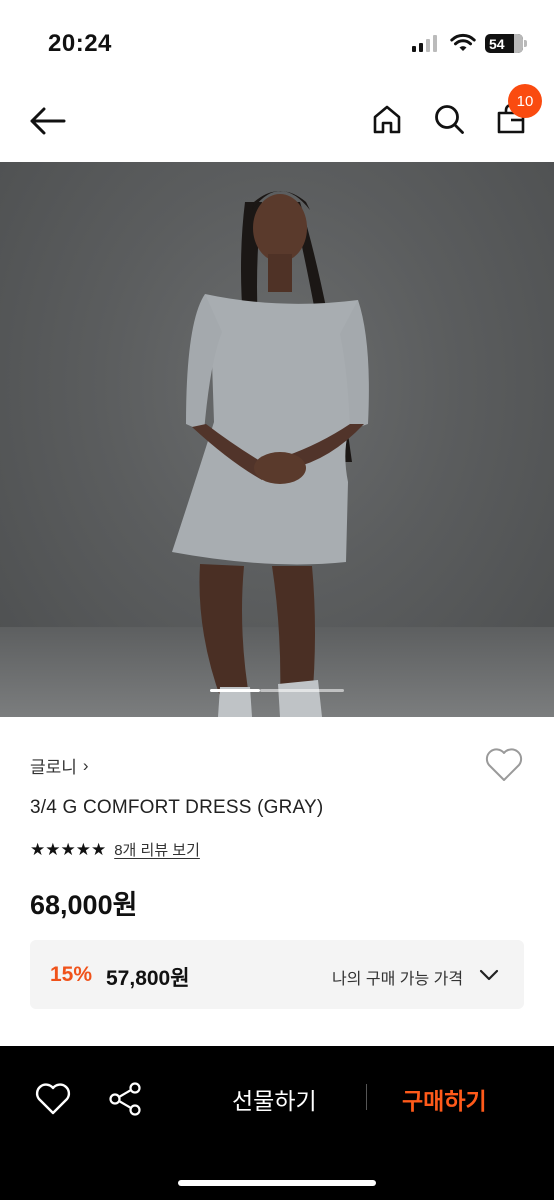  I want to click on brand-link: 글로니 ›, so click(59, 765).